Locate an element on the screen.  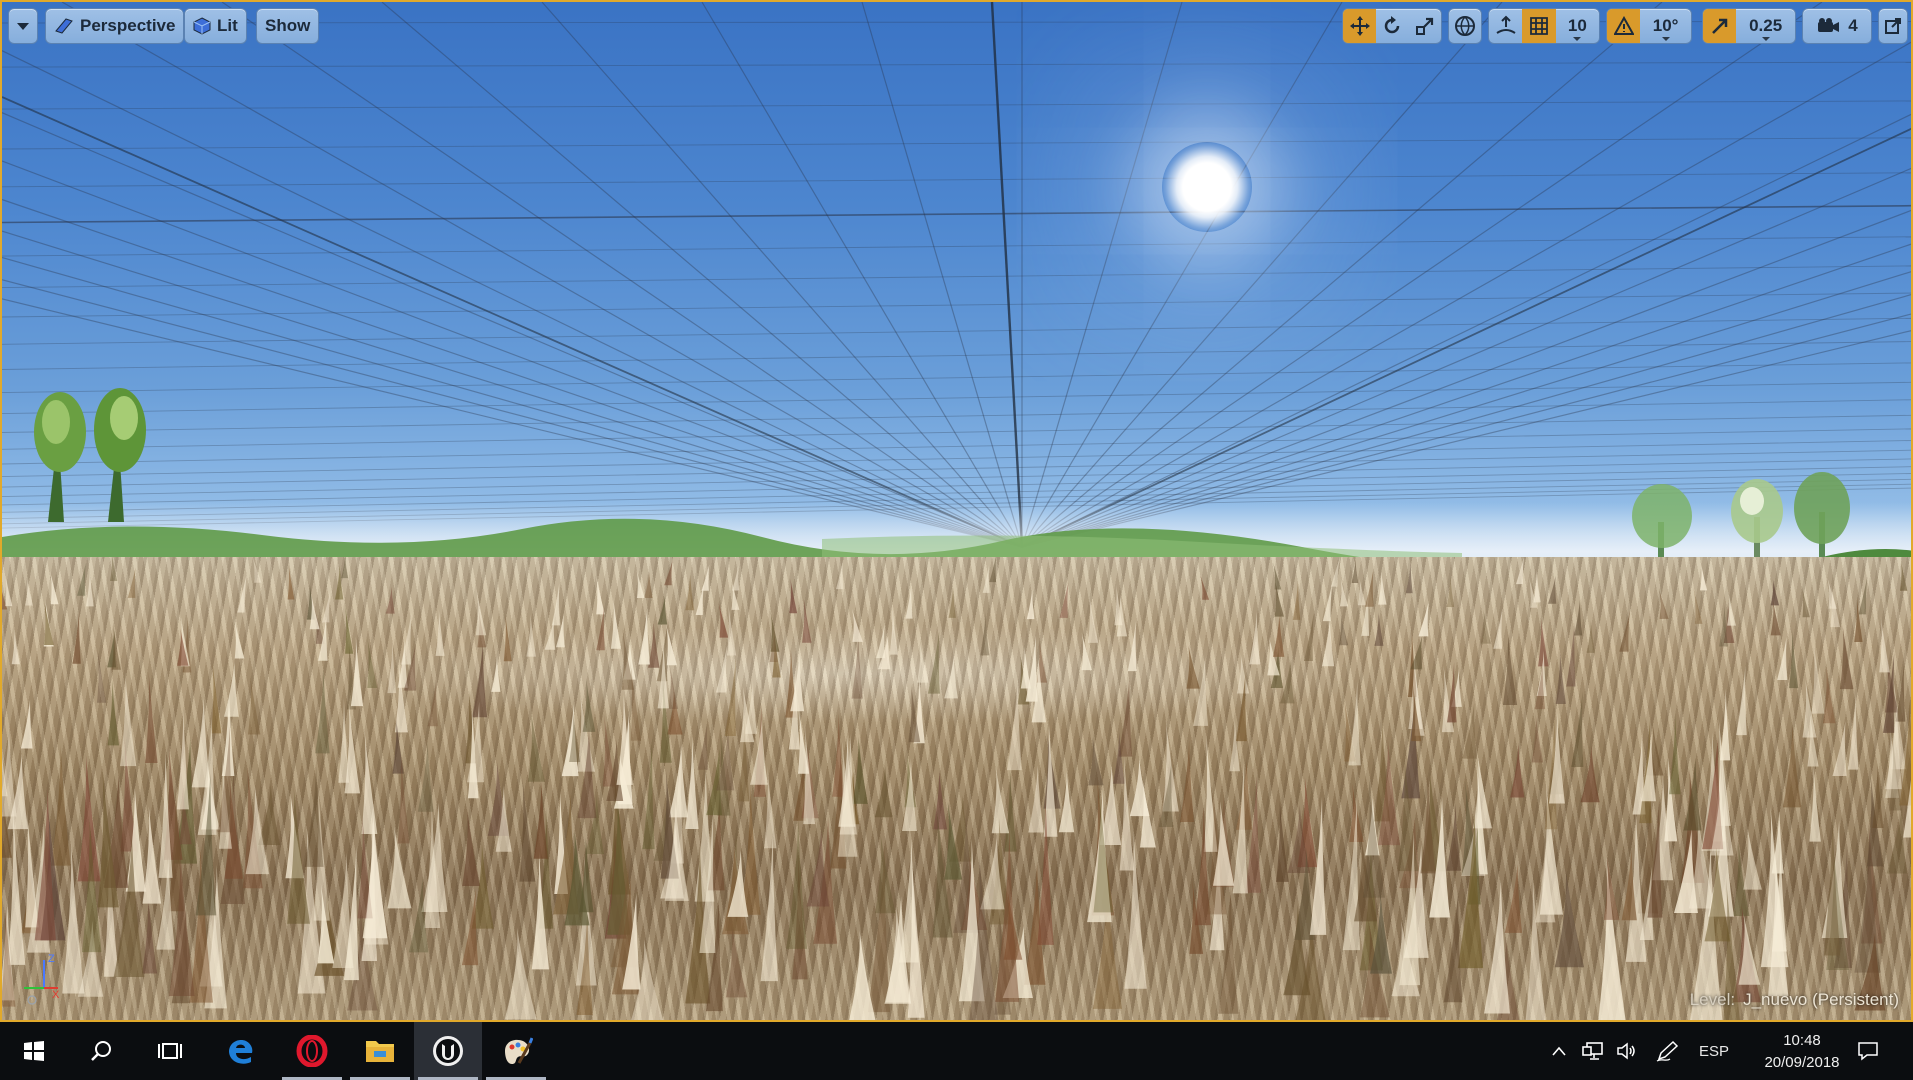
input-language-button: ESP is located at coordinates (1714, 1051).